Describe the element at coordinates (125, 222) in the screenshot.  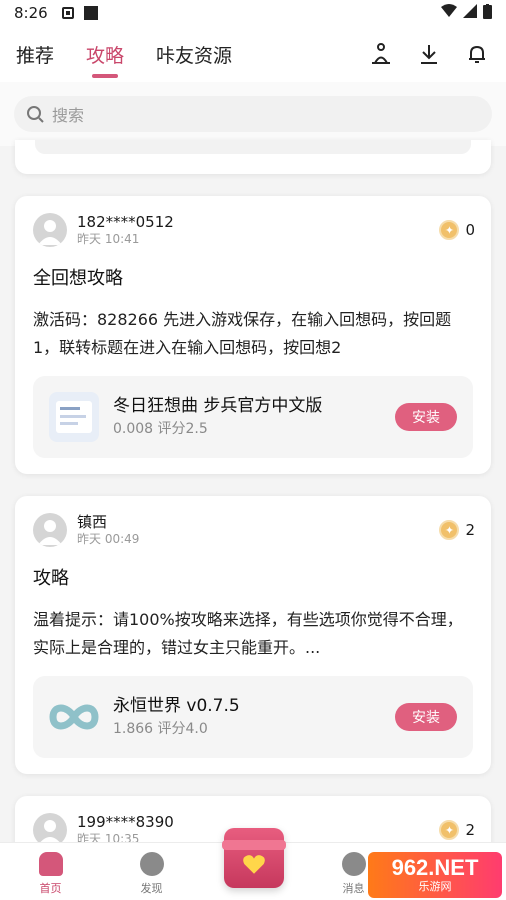
I see `user-name: 182****0512` at that location.